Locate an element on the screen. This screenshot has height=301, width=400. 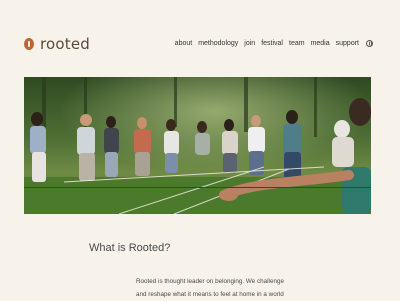
section-heading: What is Rooted? is located at coordinates (130, 248).